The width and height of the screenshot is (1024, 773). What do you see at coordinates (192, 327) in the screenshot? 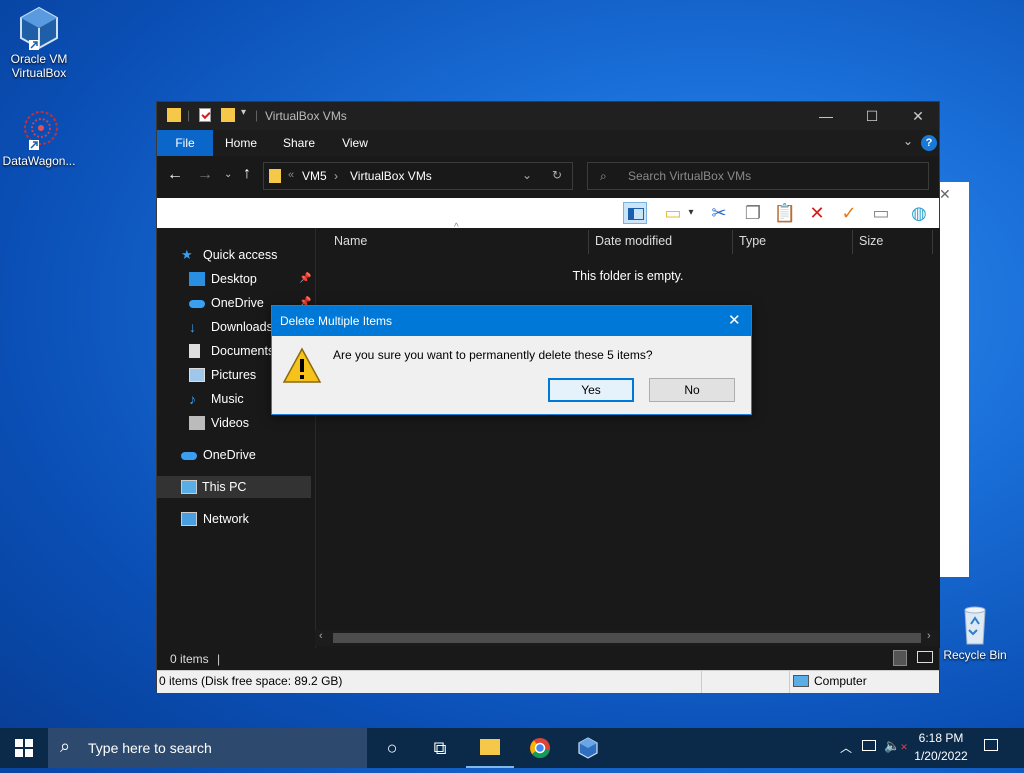
I see `download-icon: ↓` at bounding box center [192, 327].